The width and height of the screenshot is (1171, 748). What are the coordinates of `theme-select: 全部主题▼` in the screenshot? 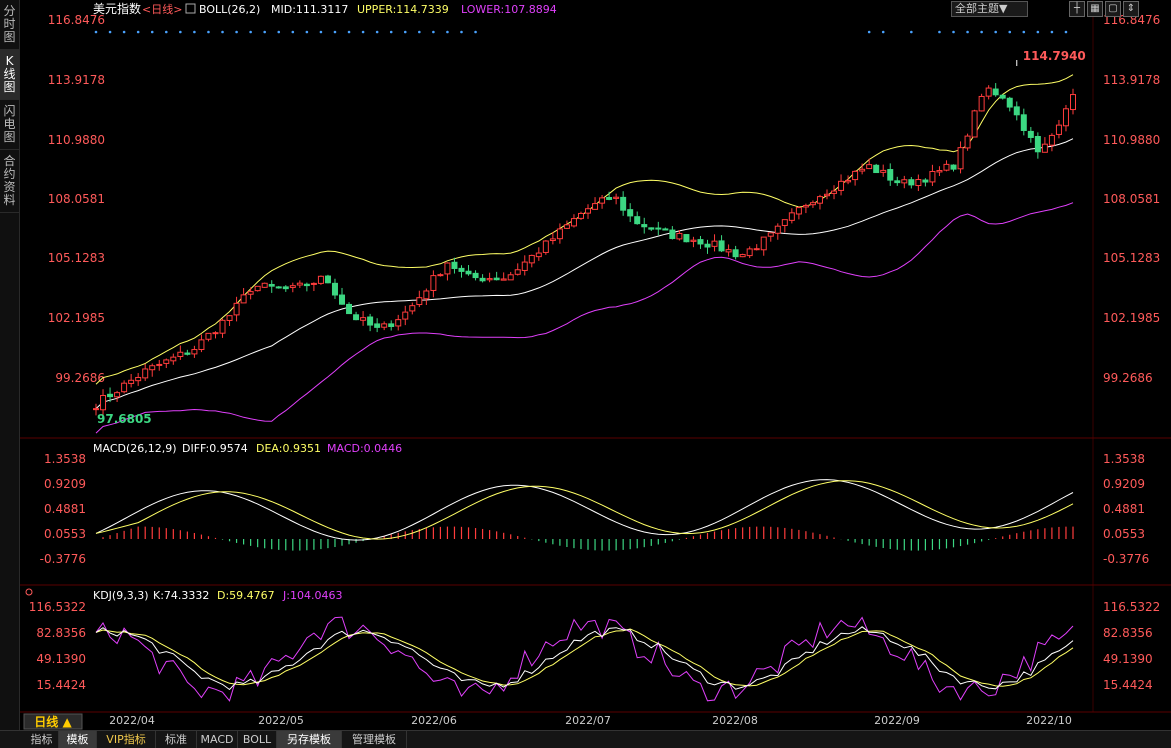 It's located at (989, 9).